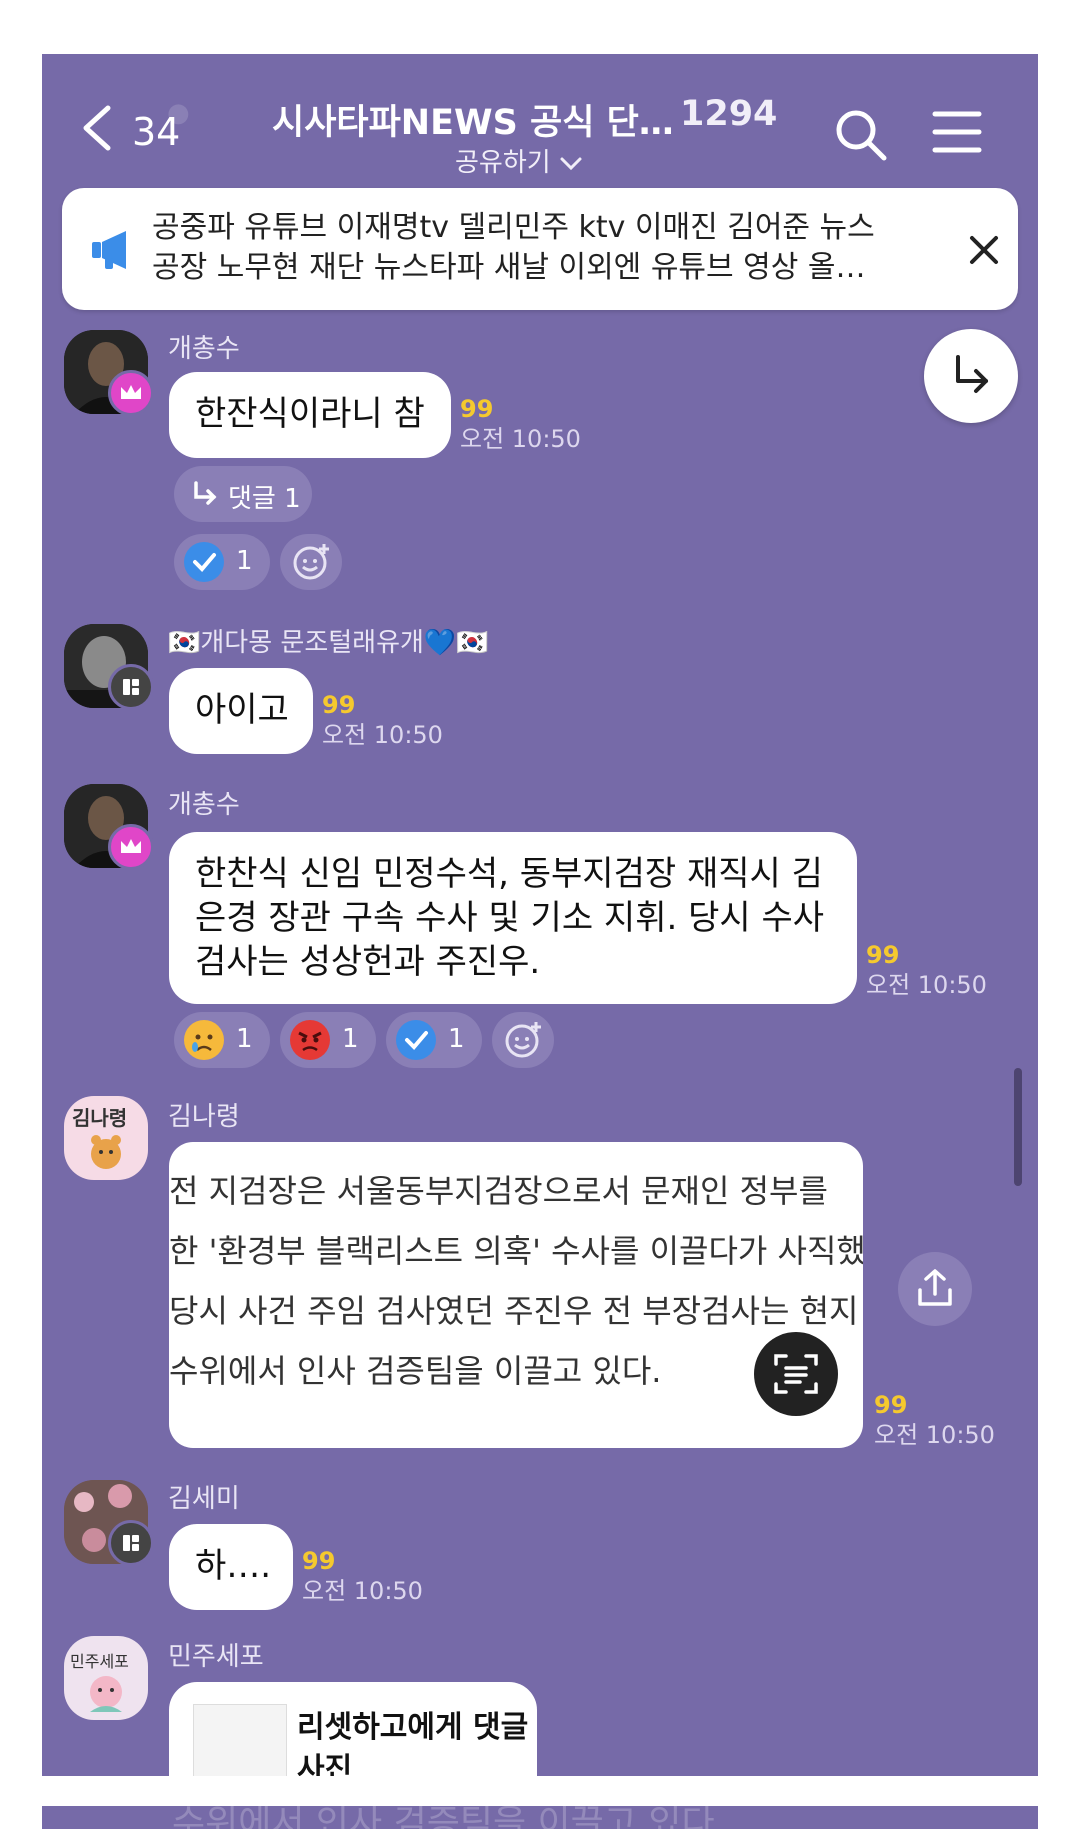  I want to click on sender-name: 민주세포, so click(216, 1654).